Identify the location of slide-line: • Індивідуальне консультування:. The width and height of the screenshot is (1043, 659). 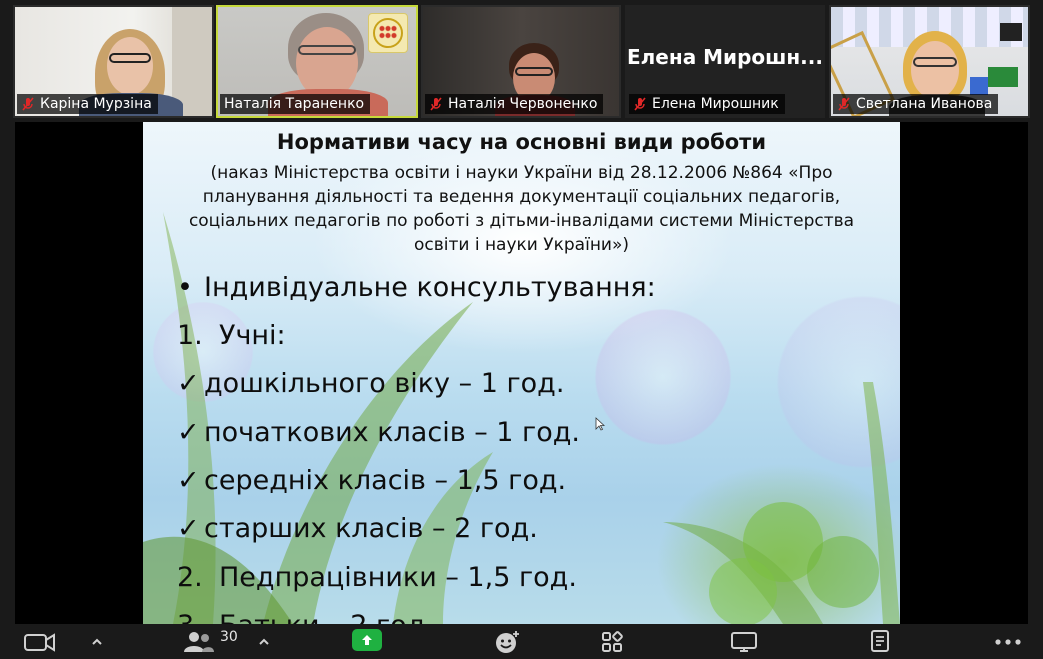
(416, 287).